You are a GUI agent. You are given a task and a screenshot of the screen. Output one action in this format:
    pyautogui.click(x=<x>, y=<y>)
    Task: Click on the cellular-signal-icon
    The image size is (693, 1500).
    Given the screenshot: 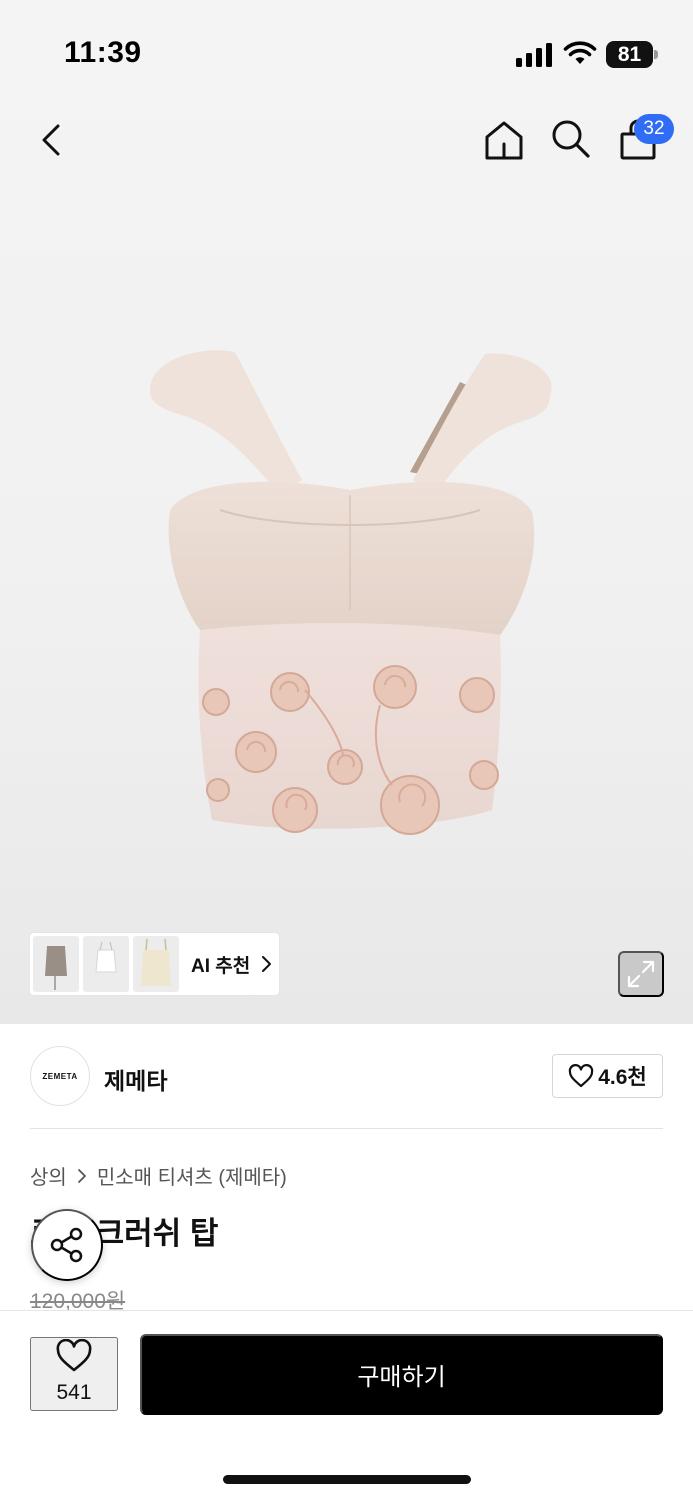 What is the action you would take?
    pyautogui.click(x=534, y=55)
    